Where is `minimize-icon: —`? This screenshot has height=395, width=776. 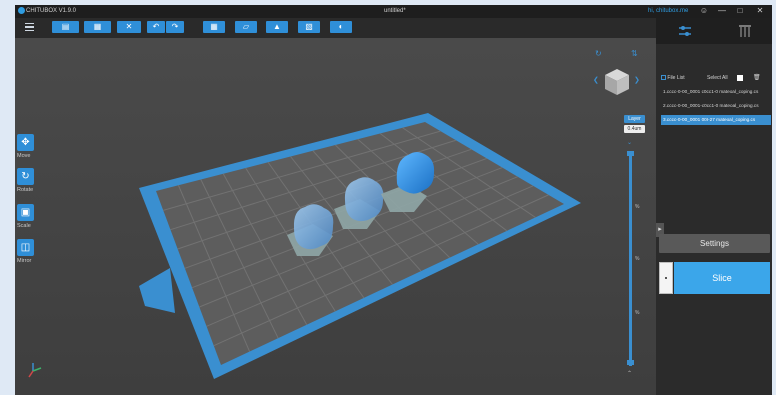 minimize-icon: — is located at coordinates (722, 11).